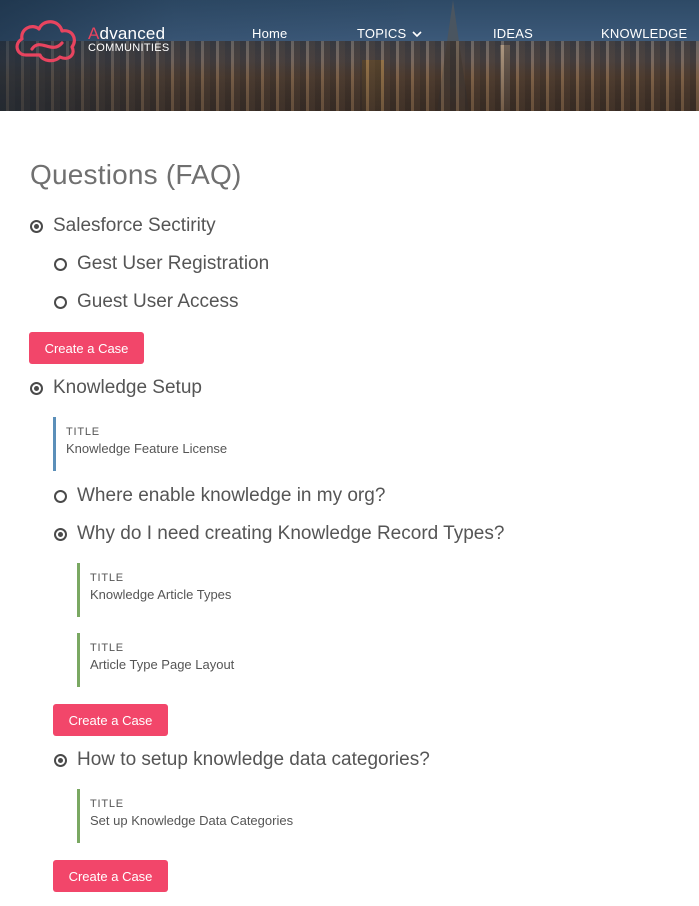 The height and width of the screenshot is (906, 699). What do you see at coordinates (173, 263) in the screenshot?
I see `question-label: Gest User Registration` at bounding box center [173, 263].